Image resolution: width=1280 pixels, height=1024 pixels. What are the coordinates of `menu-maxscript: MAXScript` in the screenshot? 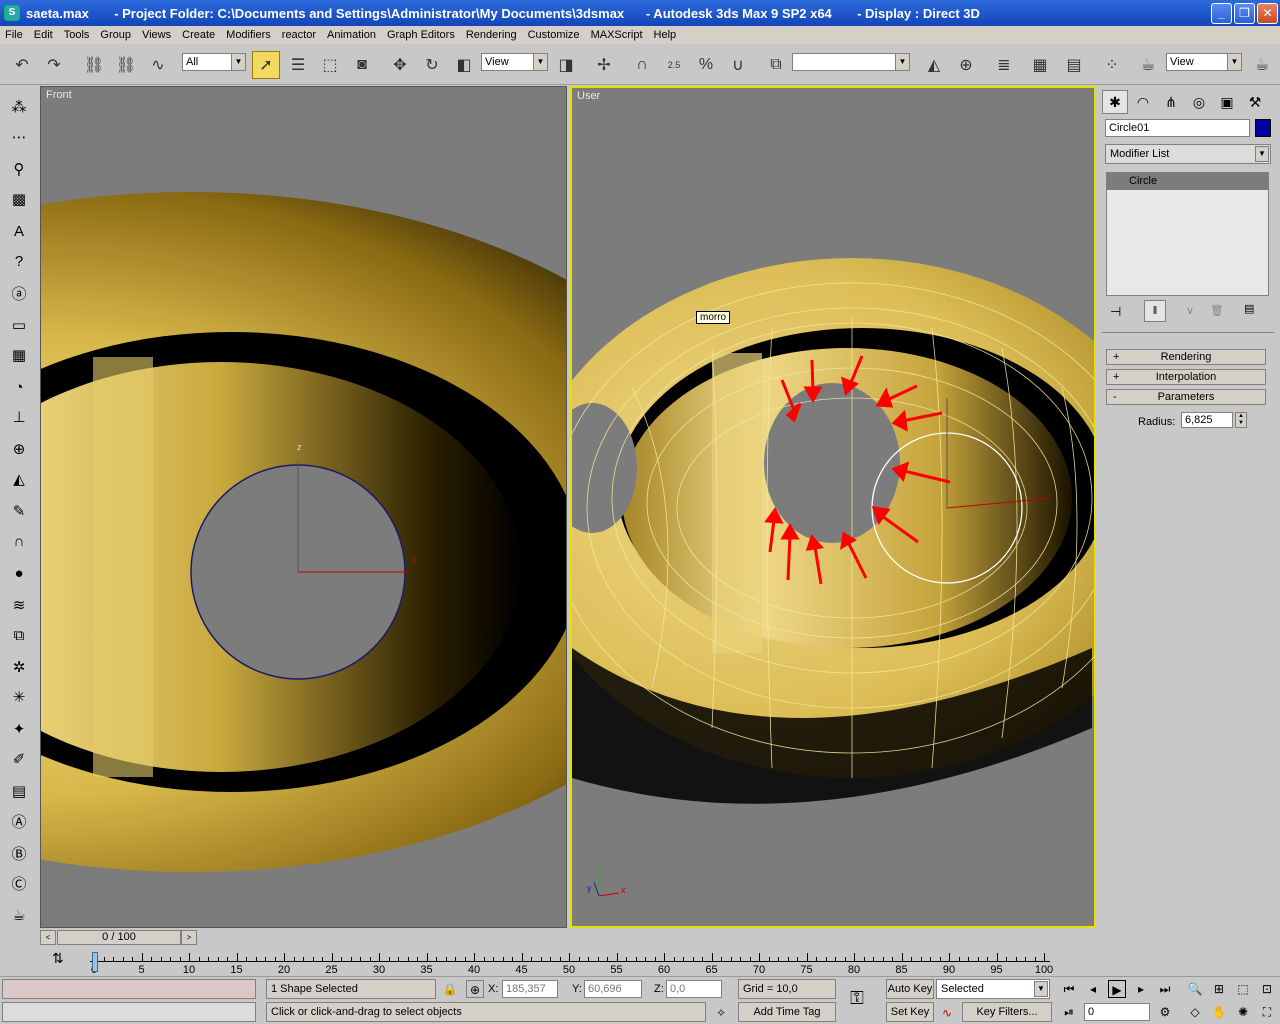 It's located at (617, 35).